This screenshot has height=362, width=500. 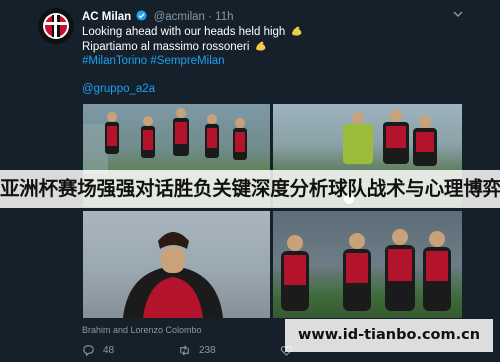 What do you see at coordinates (153, 61) in the screenshot?
I see `hashtags: #MilanTorino #SempreMilan` at bounding box center [153, 61].